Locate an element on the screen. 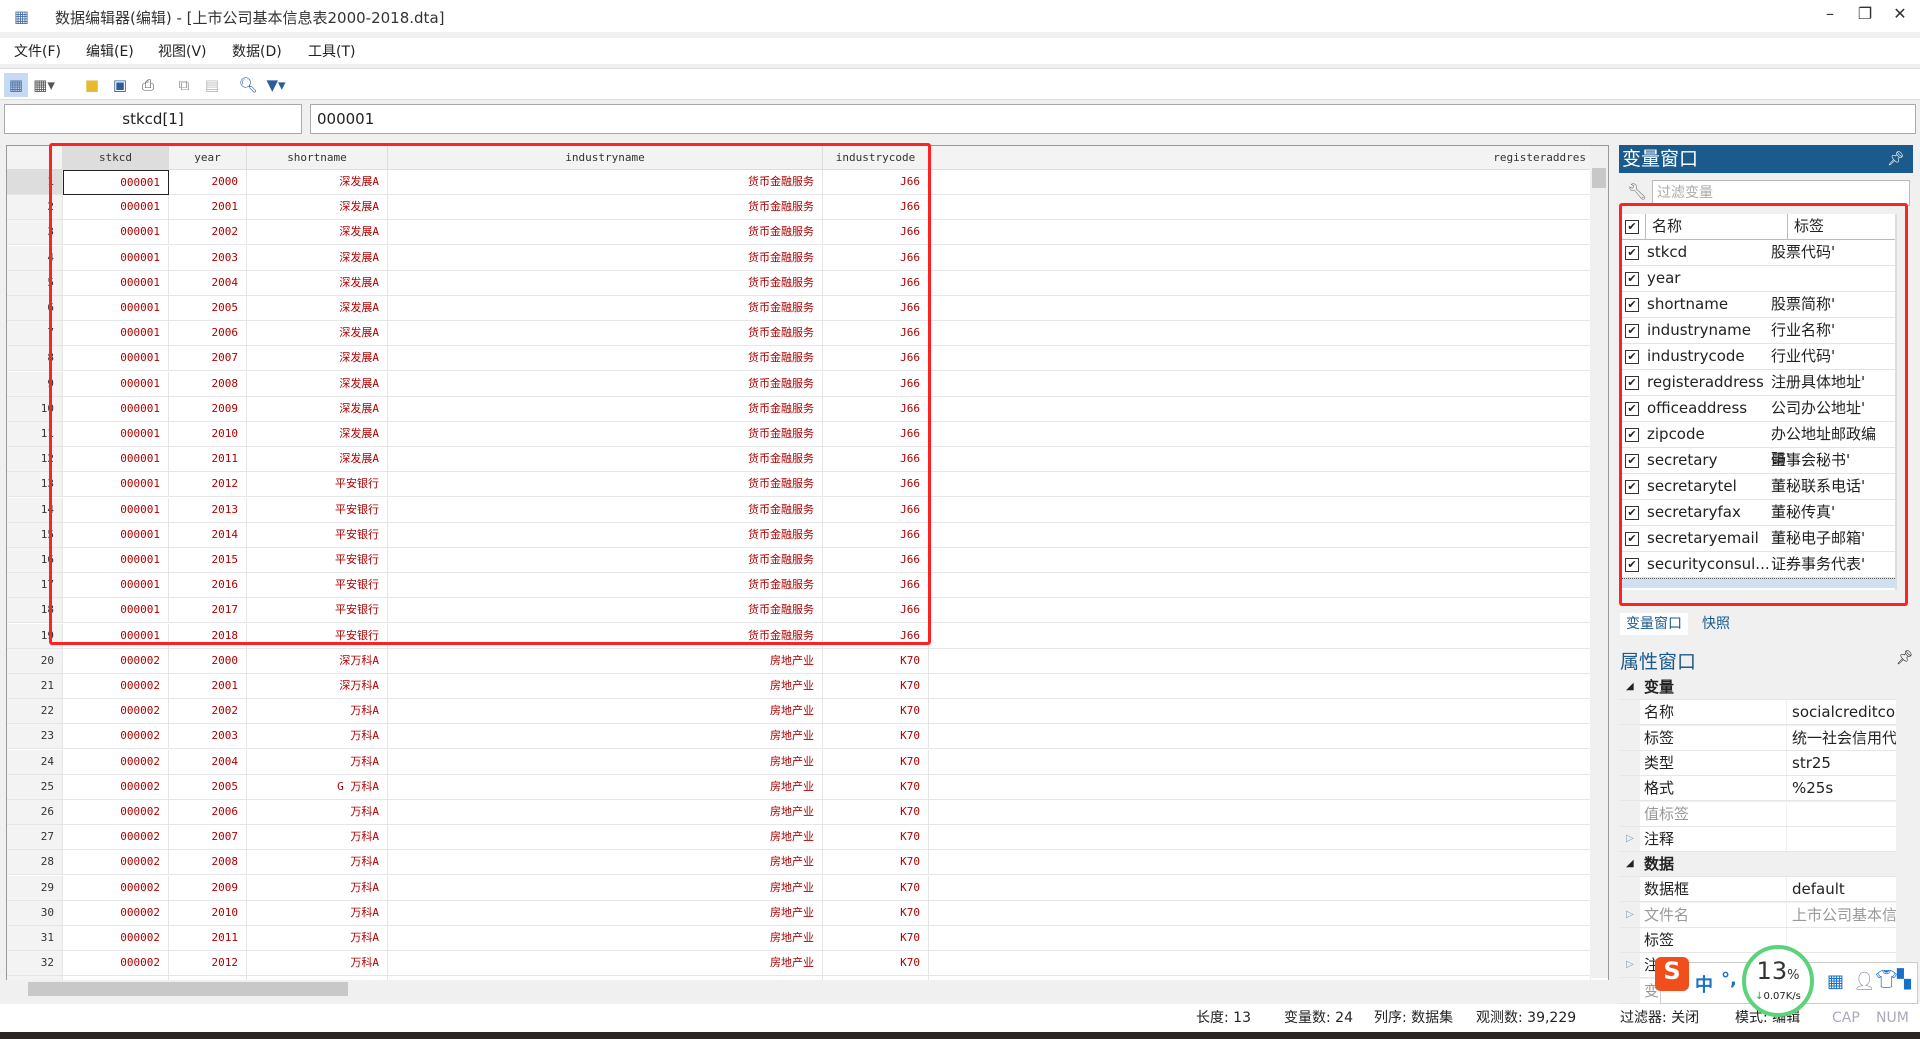 The image size is (1920, 1039). table-cell: G 万科A is located at coordinates (317, 787).